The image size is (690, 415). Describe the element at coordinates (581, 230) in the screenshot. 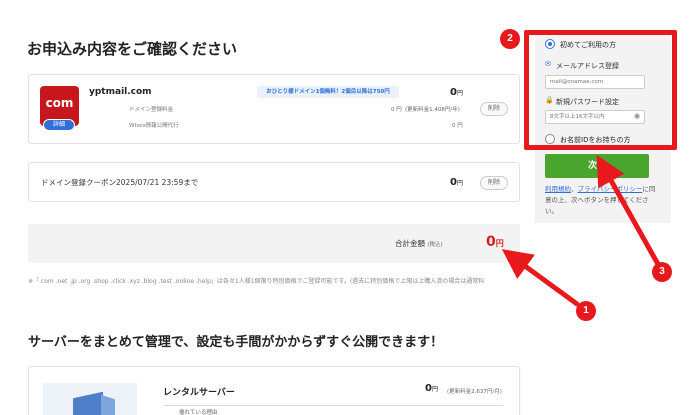

I see `annotation-arrows` at that location.